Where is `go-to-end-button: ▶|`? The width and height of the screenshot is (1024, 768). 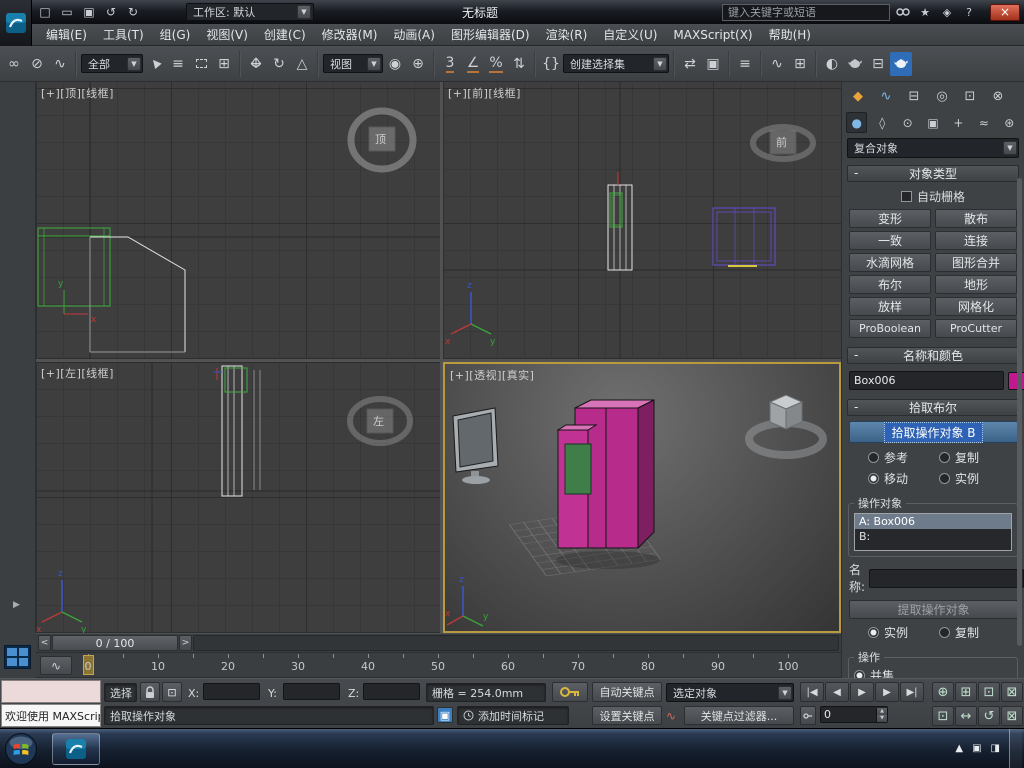 go-to-end-button: ▶| is located at coordinates (912, 692).